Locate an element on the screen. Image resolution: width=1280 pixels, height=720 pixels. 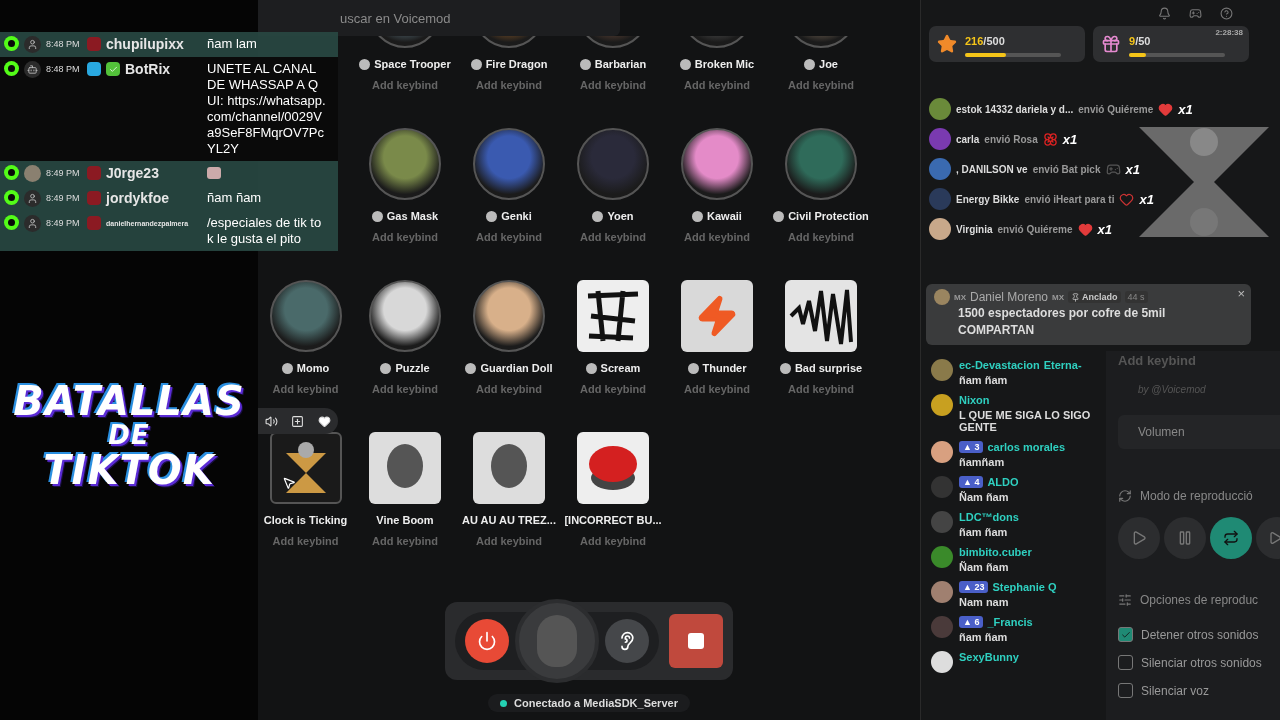
sound-name: Gas Mask is located at coordinates (412, 216).